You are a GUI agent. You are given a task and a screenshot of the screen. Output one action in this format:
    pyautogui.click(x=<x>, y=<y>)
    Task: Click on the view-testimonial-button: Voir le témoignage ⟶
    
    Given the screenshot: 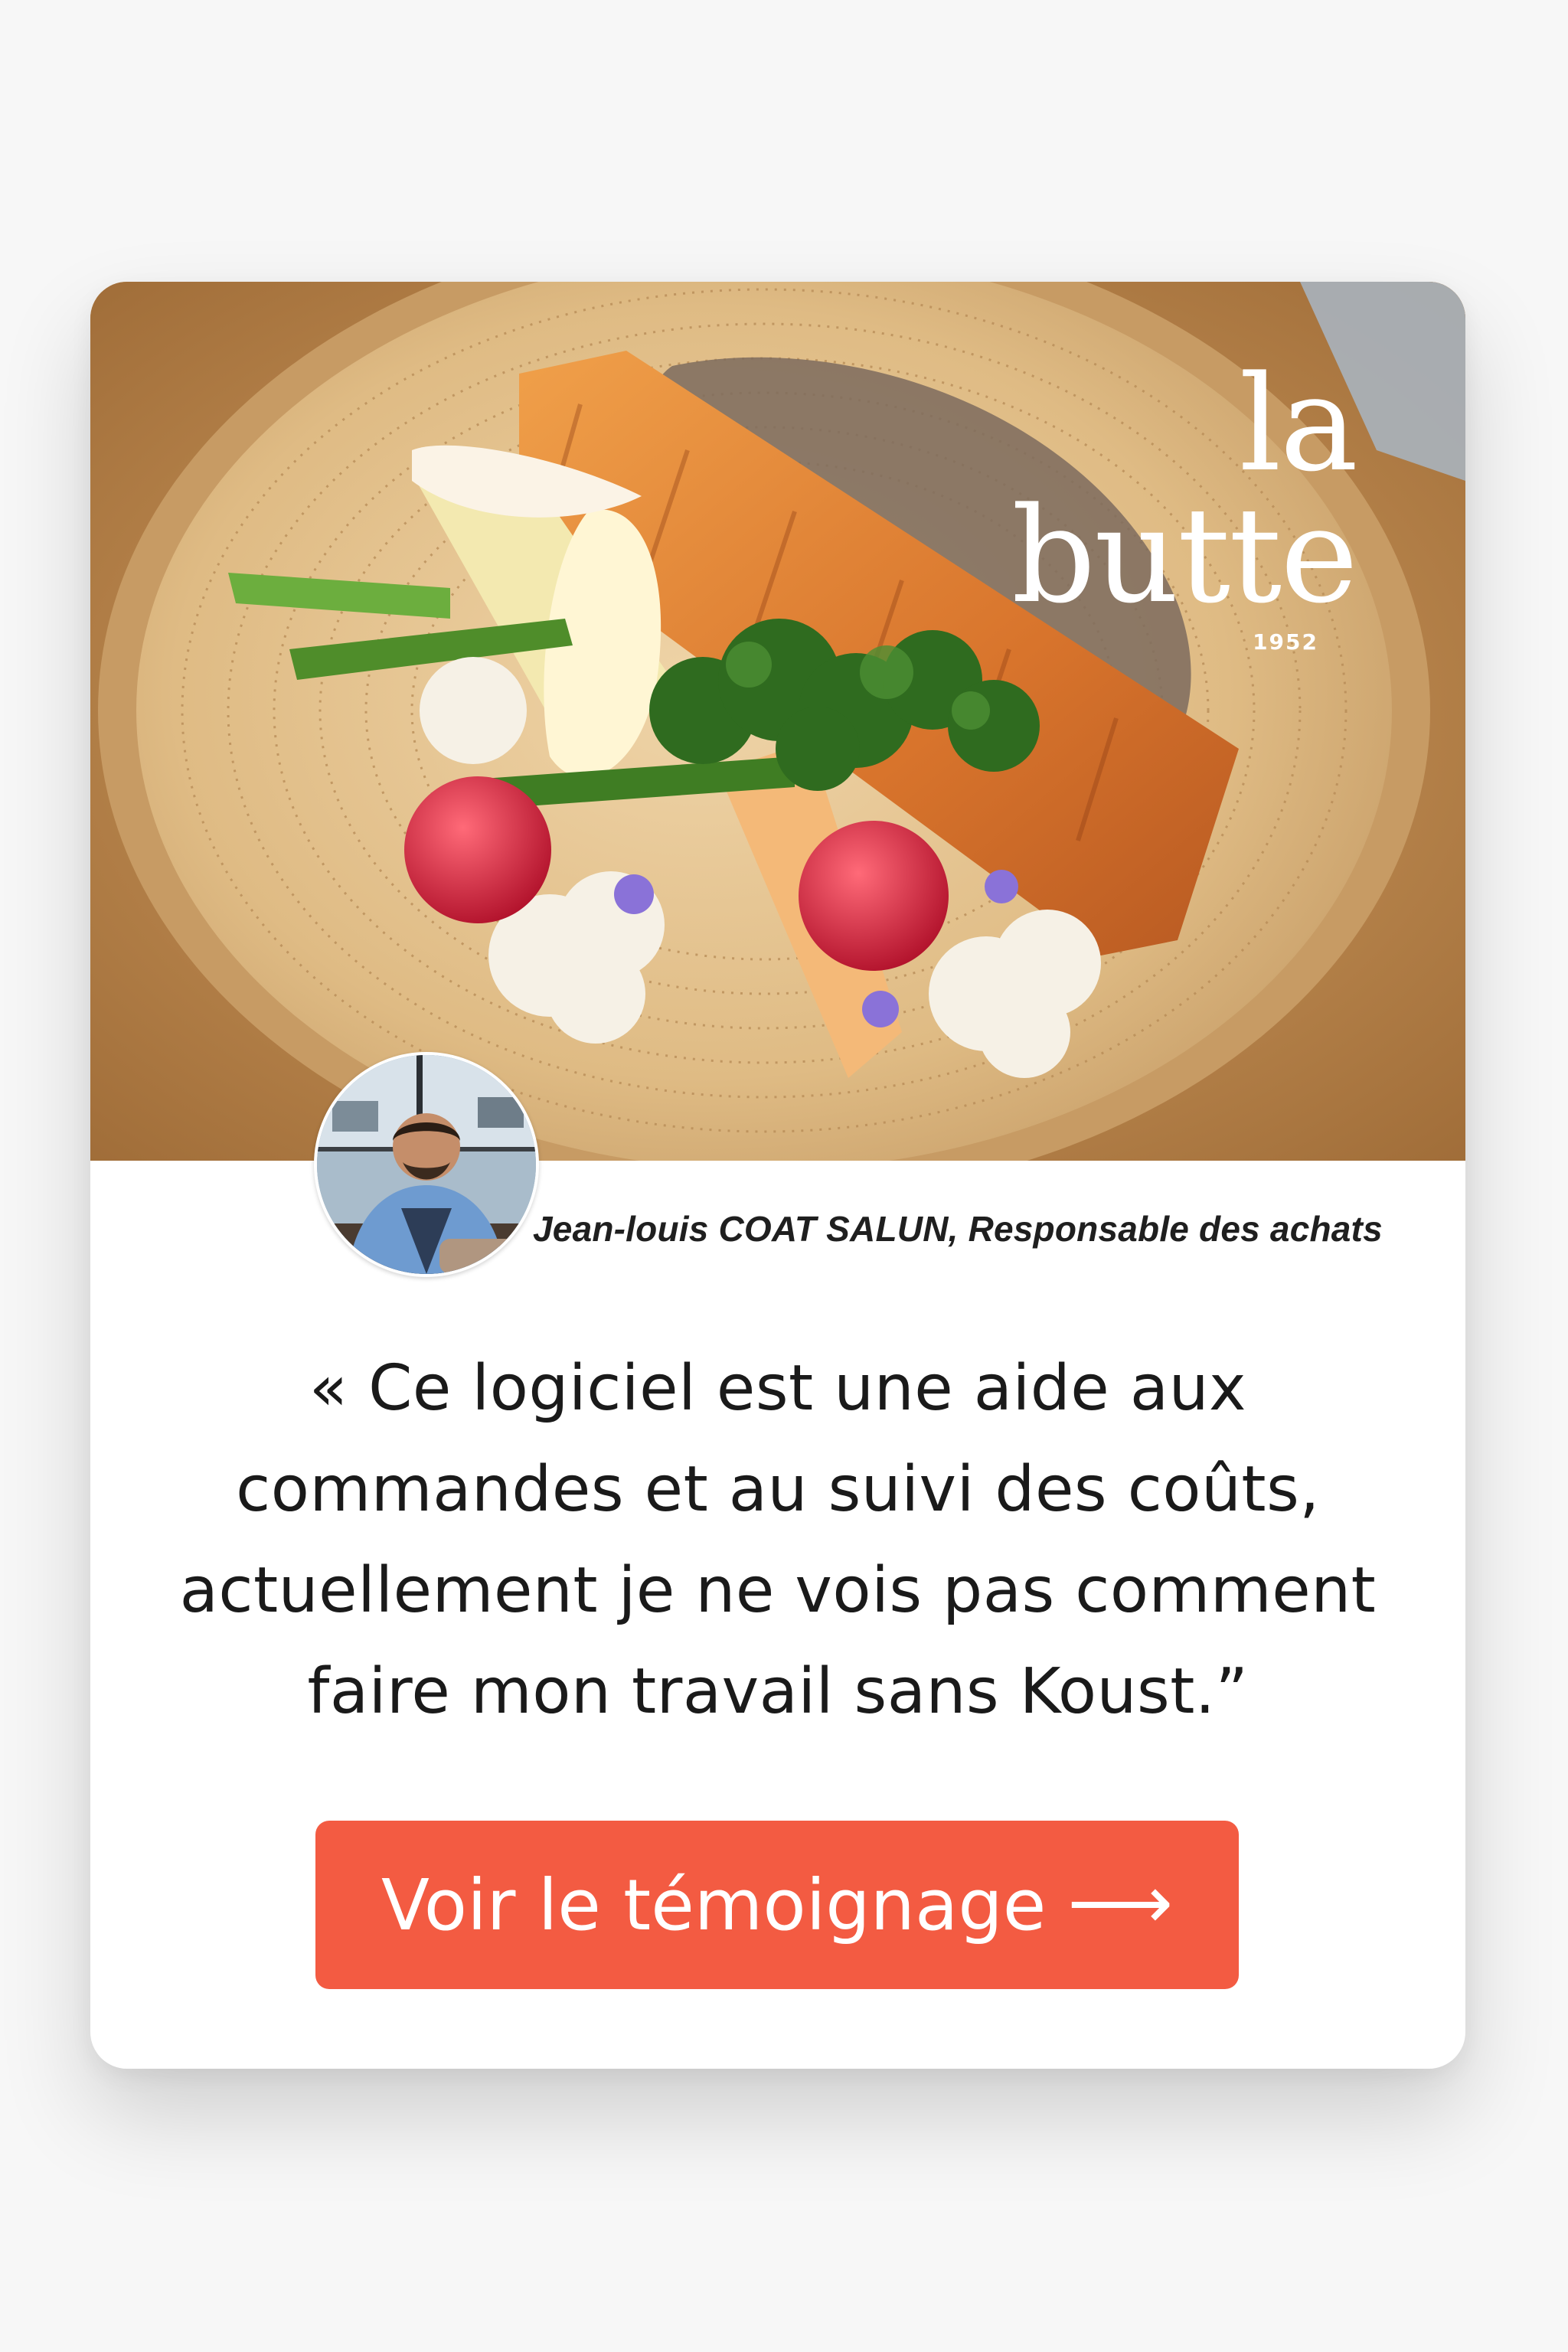 What is the action you would take?
    pyautogui.click(x=777, y=1905)
    